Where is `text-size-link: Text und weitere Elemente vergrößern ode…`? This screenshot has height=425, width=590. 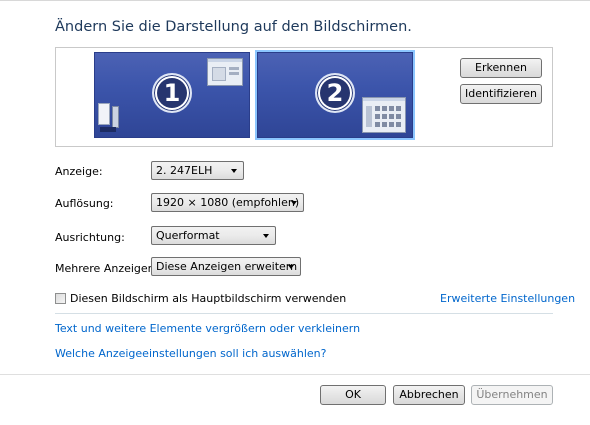 text-size-link: Text und weitere Elemente vergrößern ode… is located at coordinates (207, 328).